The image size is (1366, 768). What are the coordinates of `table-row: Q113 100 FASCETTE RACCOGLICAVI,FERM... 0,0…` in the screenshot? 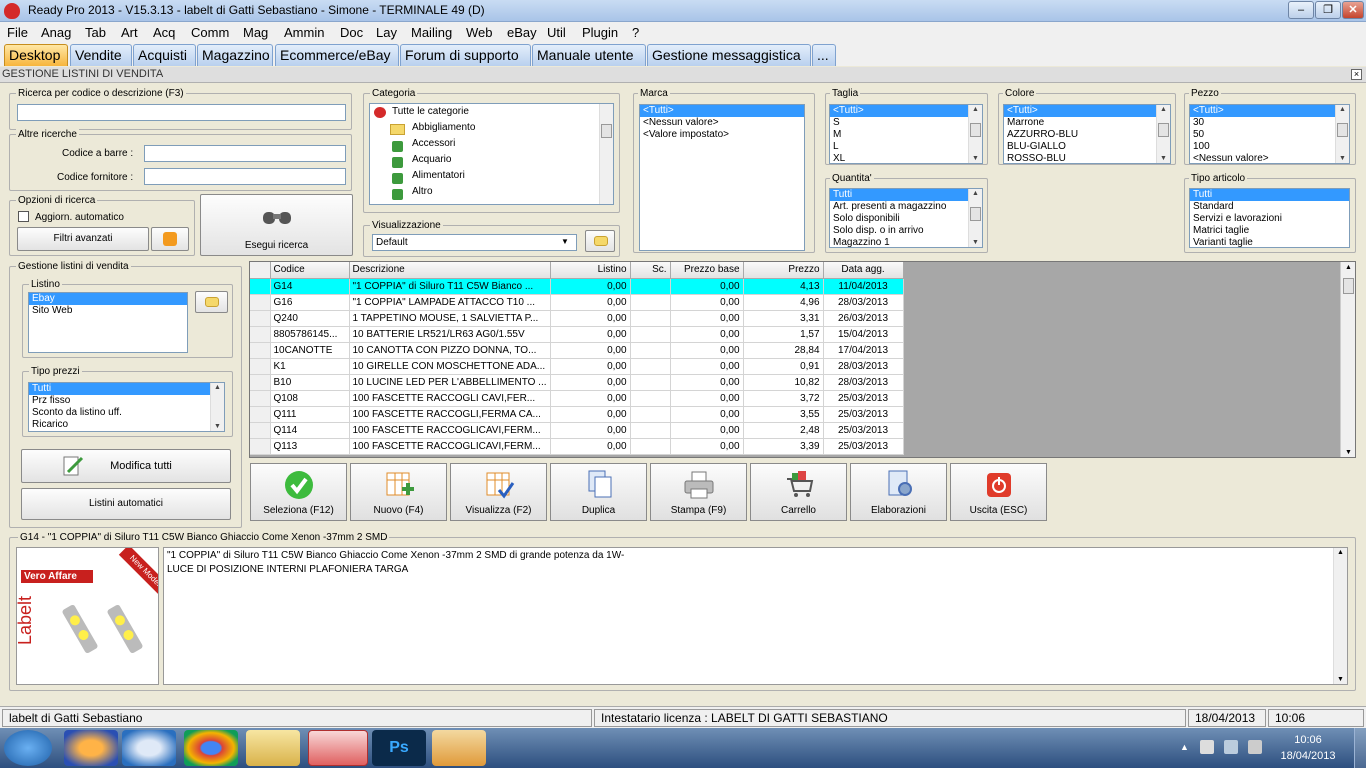 It's located at (577, 446).